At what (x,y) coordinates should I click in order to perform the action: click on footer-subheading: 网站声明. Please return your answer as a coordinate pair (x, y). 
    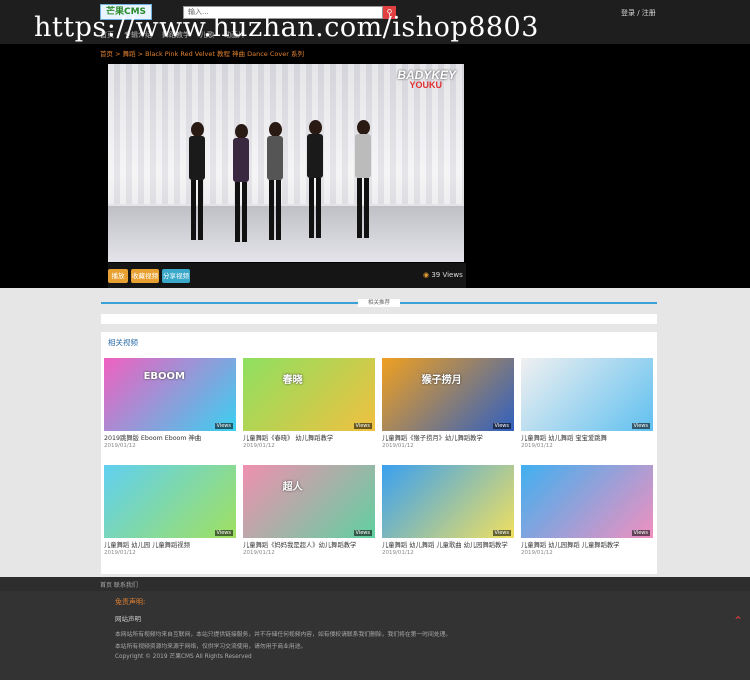
    Looking at the image, I should click on (128, 619).